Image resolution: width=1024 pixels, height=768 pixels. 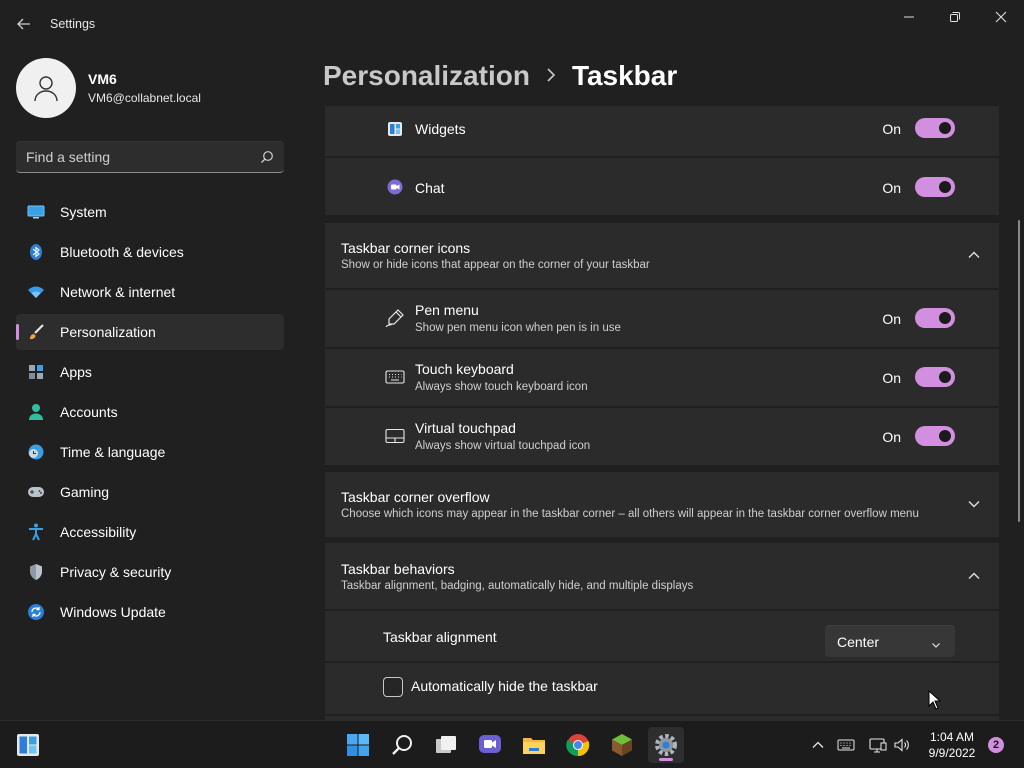 I want to click on chat-toggle, so click(x=935, y=187).